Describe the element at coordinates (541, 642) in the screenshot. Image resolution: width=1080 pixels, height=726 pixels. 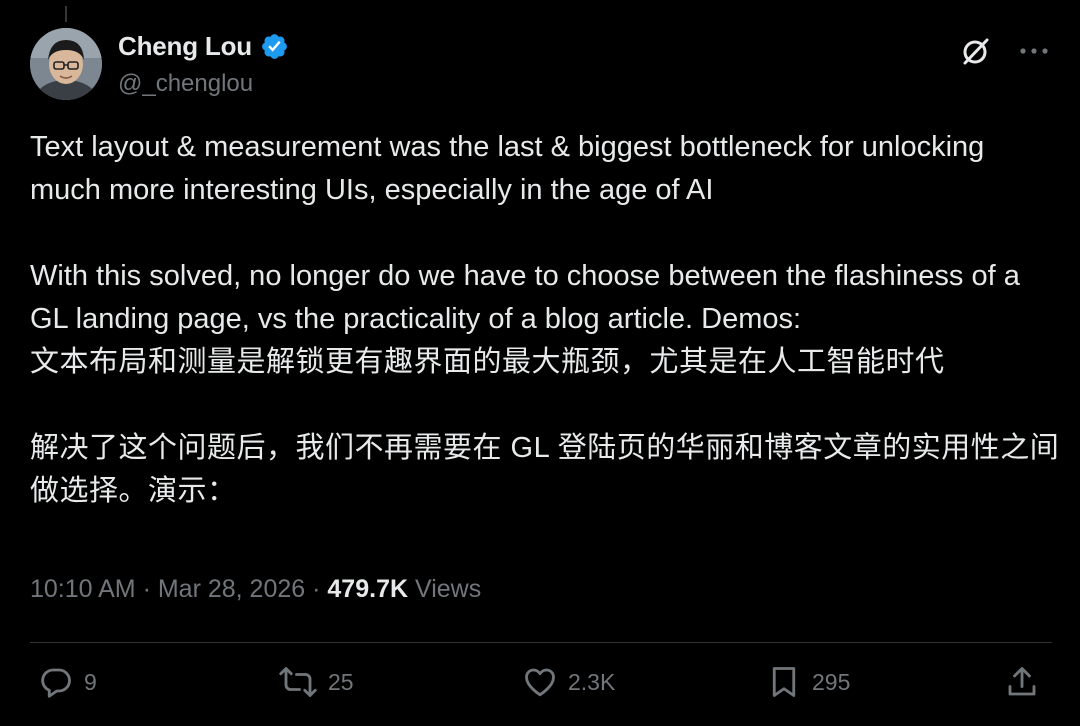
I see `divider` at that location.